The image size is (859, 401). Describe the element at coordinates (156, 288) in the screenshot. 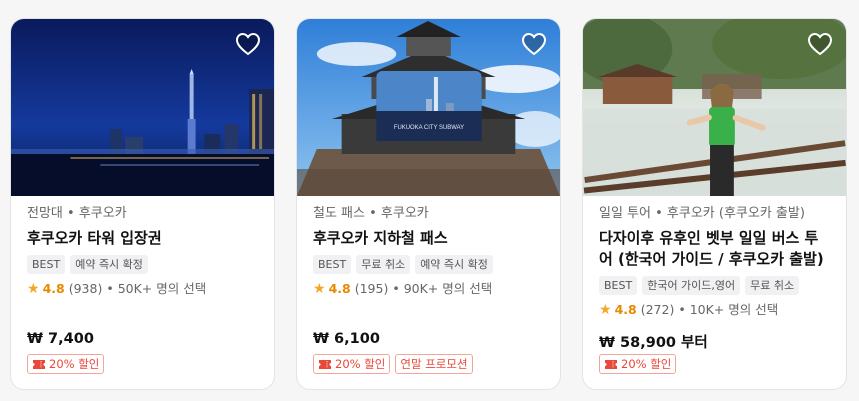

I see `selected-count: • 50K+ 명의 선택` at that location.